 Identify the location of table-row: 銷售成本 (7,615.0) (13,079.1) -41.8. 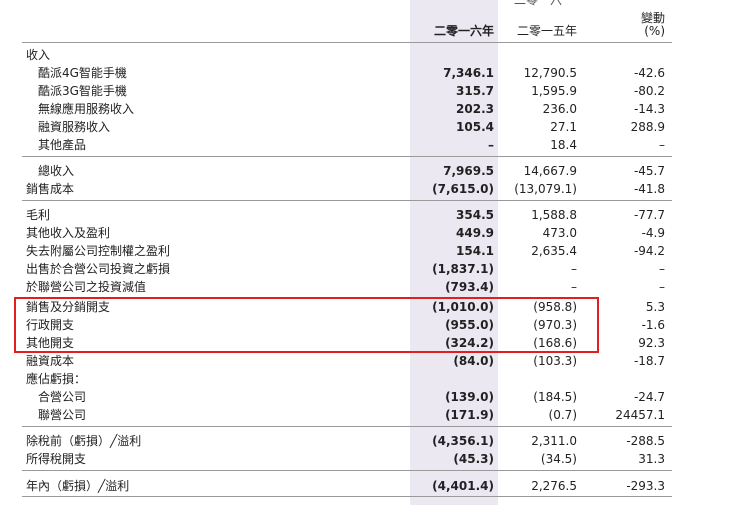
(366, 189).